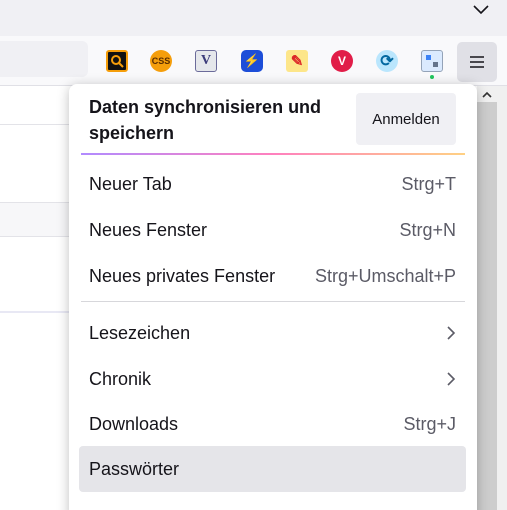 Image resolution: width=507 pixels, height=510 pixels. I want to click on menu-item-label: Passwörter, so click(134, 468).